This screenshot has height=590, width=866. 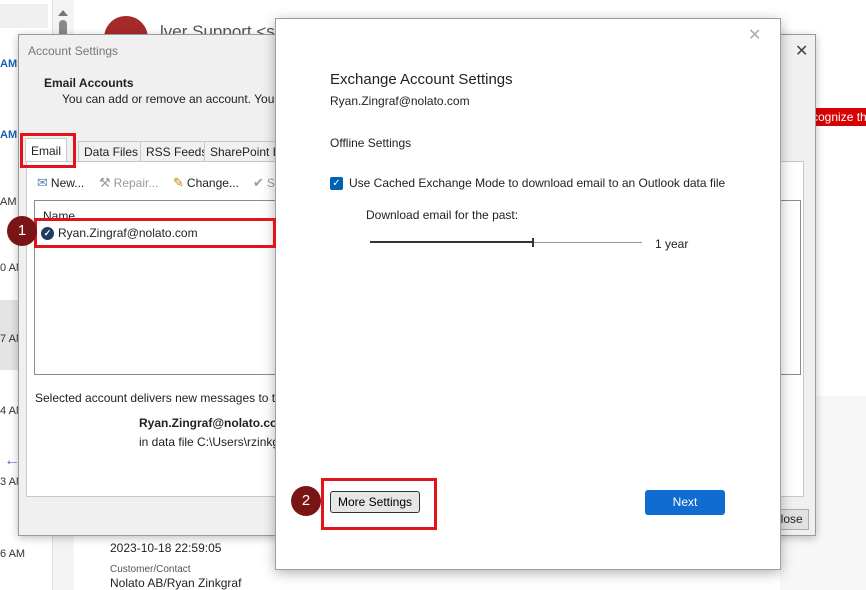 What do you see at coordinates (371, 143) in the screenshot?
I see `offline-settings-label: Offline Settings` at bounding box center [371, 143].